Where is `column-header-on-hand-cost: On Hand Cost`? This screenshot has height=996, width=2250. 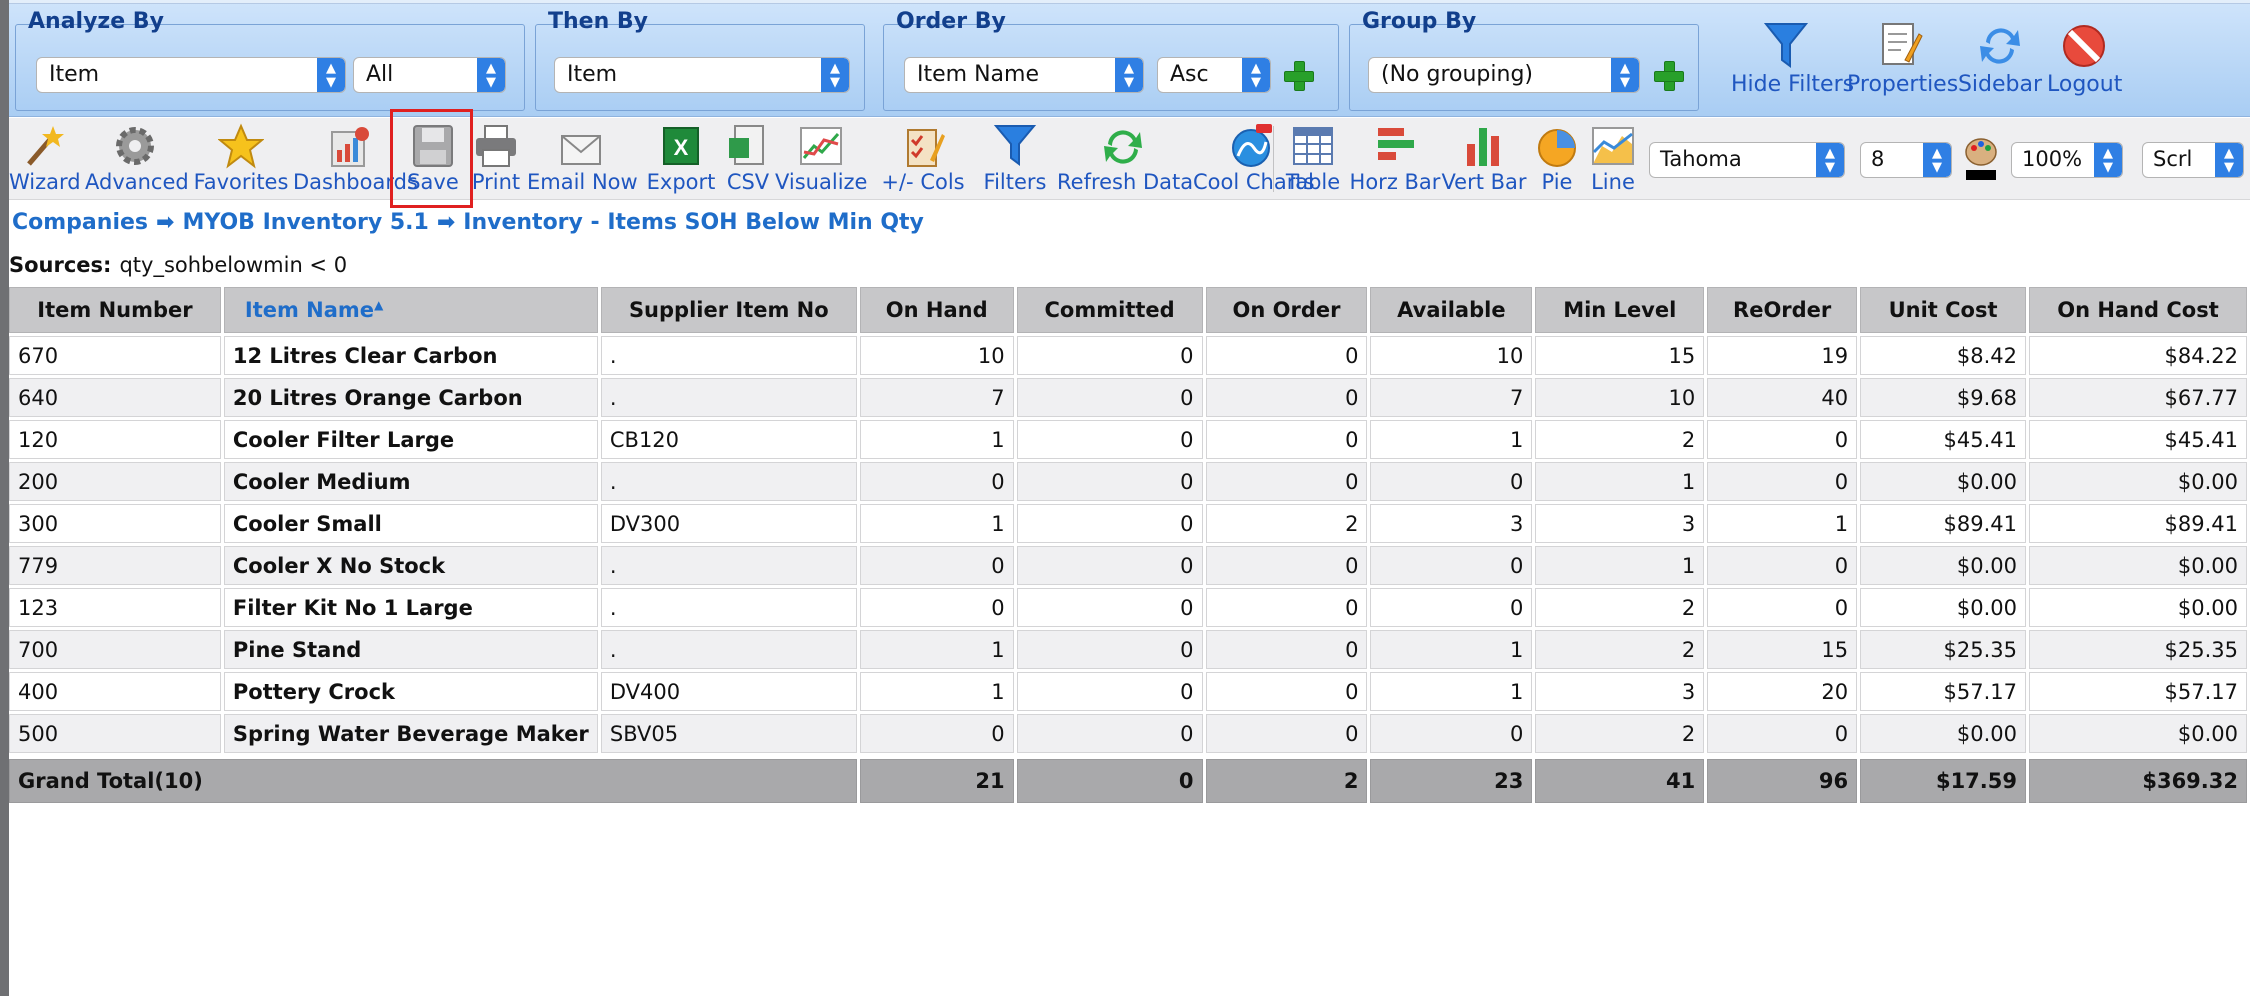
column-header-on-hand-cost: On Hand Cost is located at coordinates (2138, 310).